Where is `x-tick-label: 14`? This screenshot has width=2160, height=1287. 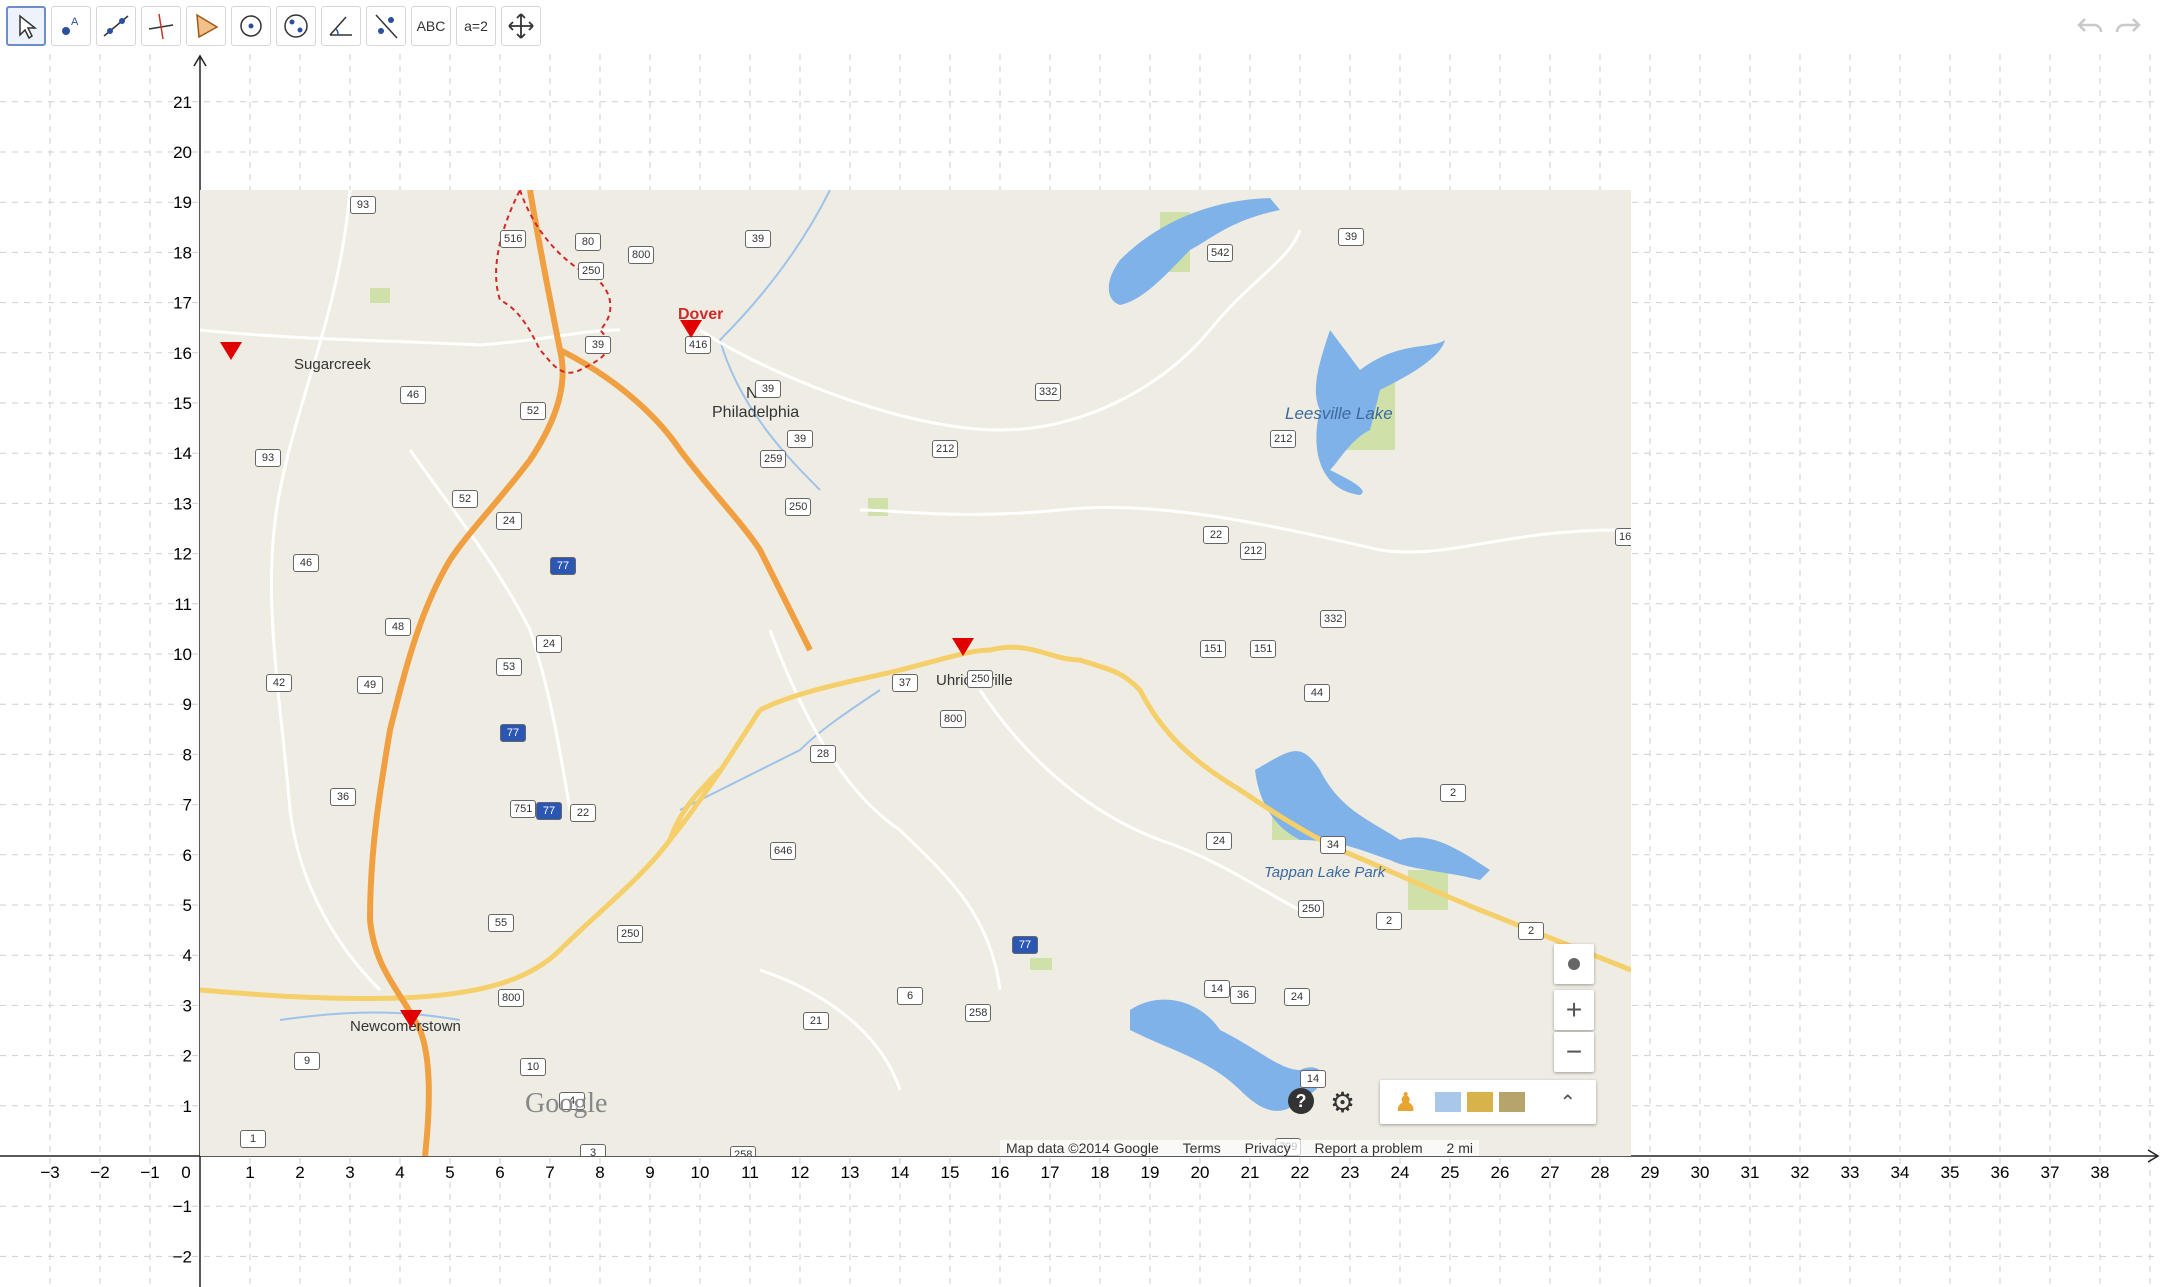
x-tick-label: 14 is located at coordinates (900, 1172).